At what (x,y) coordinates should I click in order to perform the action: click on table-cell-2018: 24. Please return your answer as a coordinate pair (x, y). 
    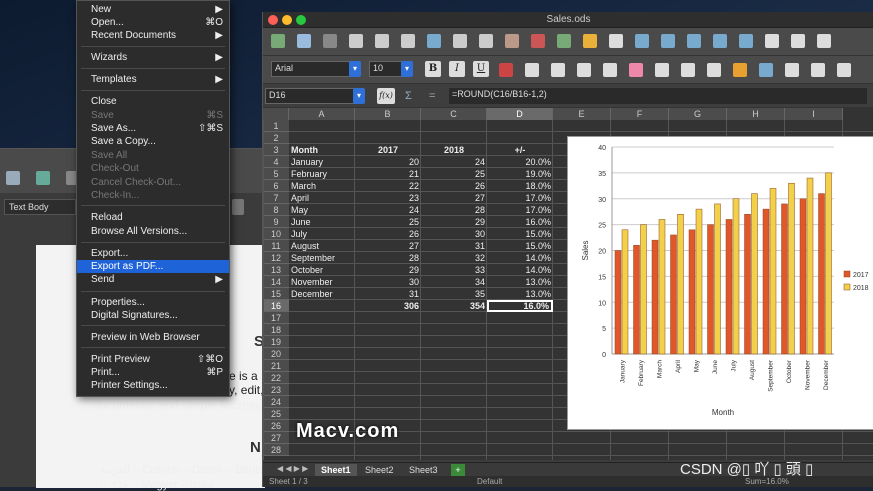
    Looking at the image, I should click on (454, 162).